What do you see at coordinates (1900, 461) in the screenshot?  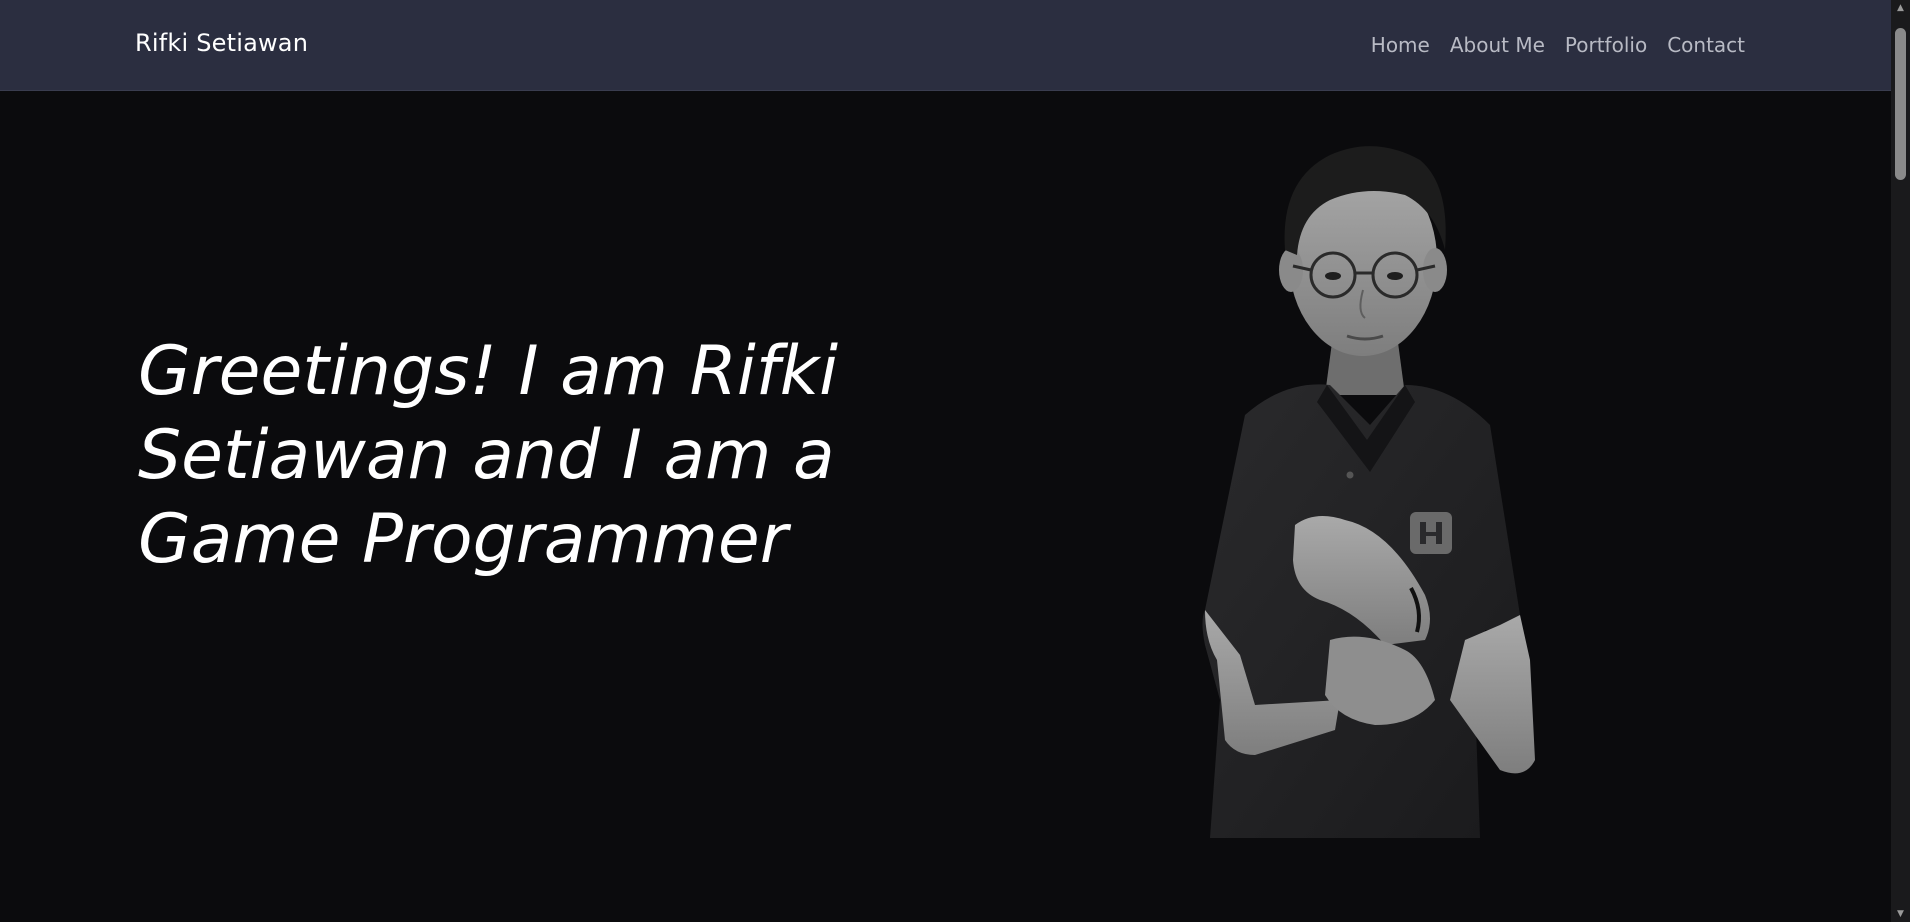 I see `page-scrollbar: ▲ ▼` at bounding box center [1900, 461].